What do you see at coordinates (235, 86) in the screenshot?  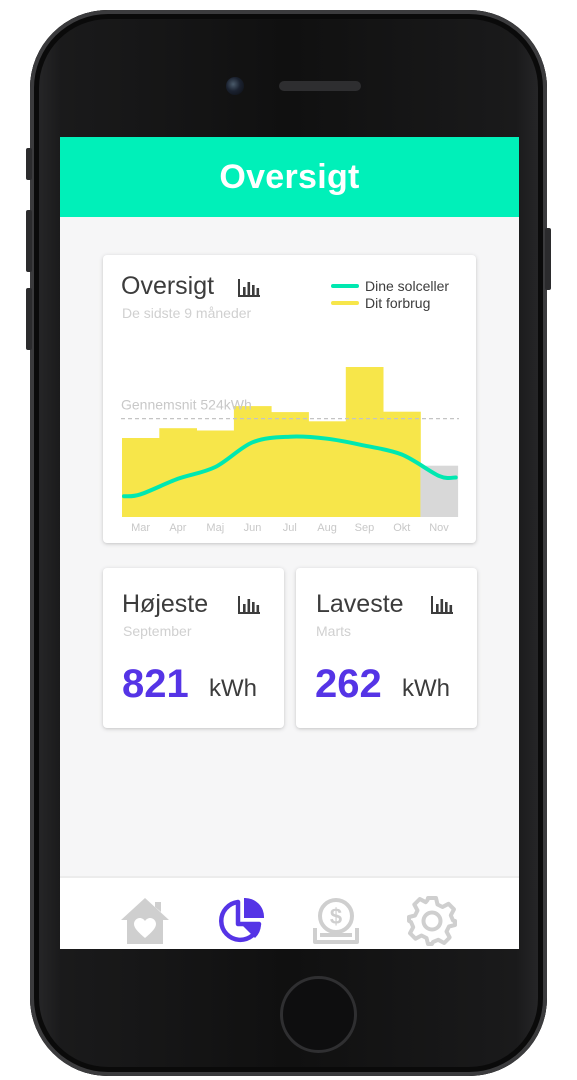 I see `front-camera` at bounding box center [235, 86].